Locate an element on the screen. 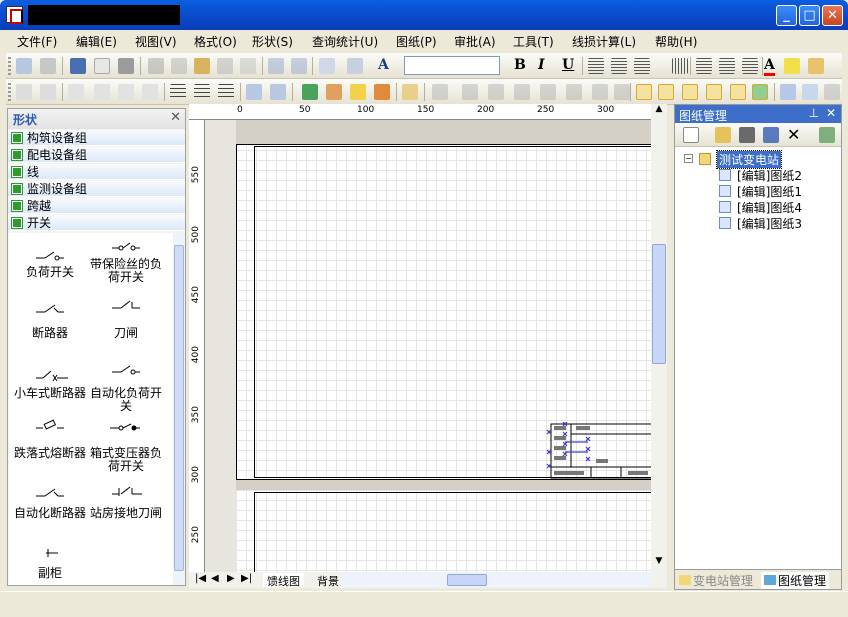 The image size is (848, 617). decrease-indent-icon is located at coordinates (727, 66).